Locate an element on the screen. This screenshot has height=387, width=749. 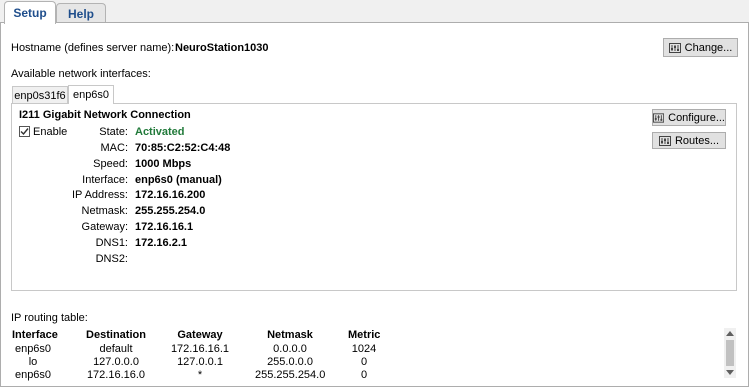
table-cell: 172.16.16.0 is located at coordinates (116, 375).